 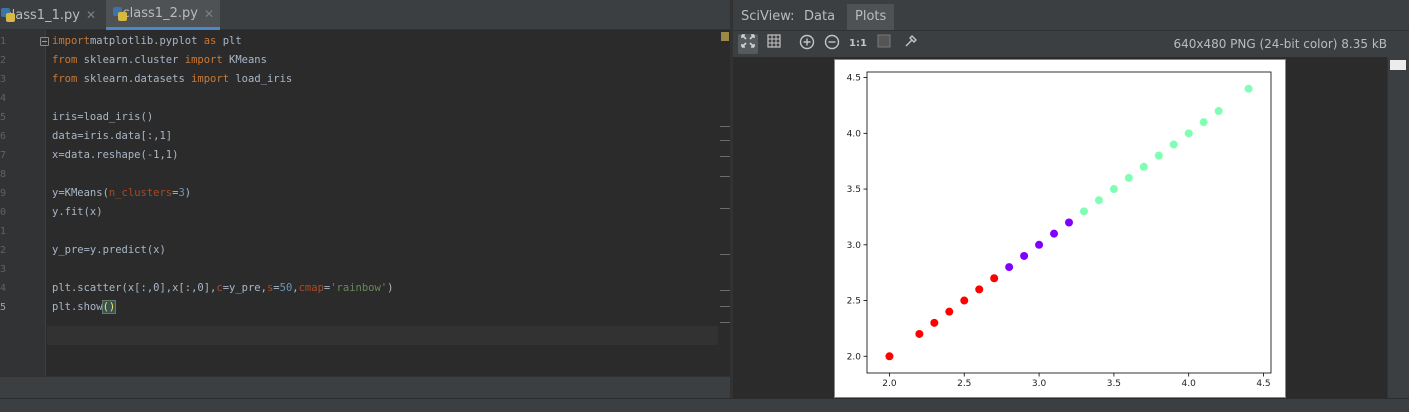 What do you see at coordinates (854, 302) in the screenshot?
I see `y-tick-label: 2.5` at bounding box center [854, 302].